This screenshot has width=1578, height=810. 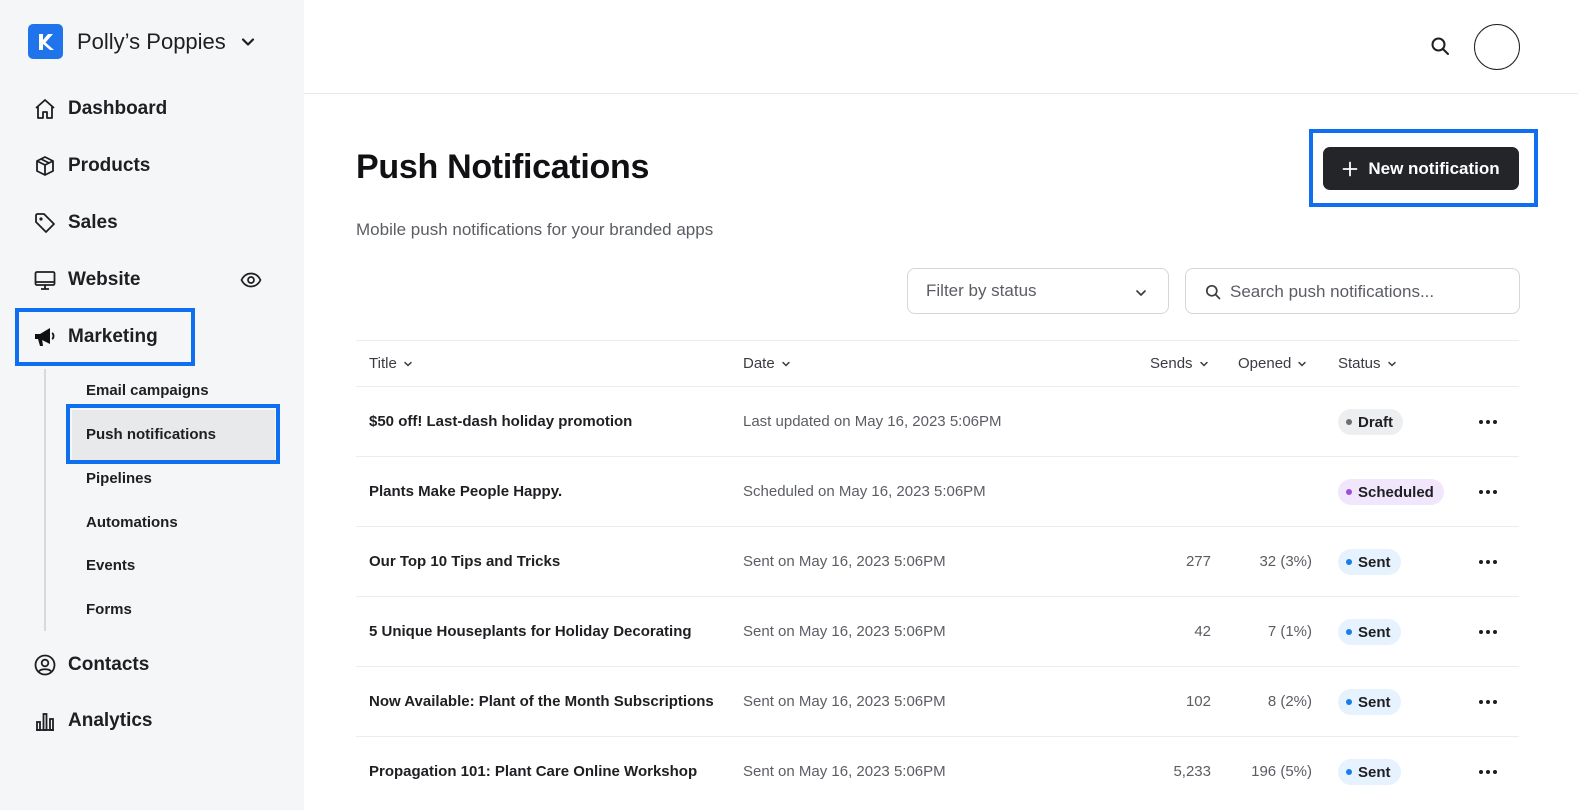 I want to click on eye-icon, so click(x=251, y=280).